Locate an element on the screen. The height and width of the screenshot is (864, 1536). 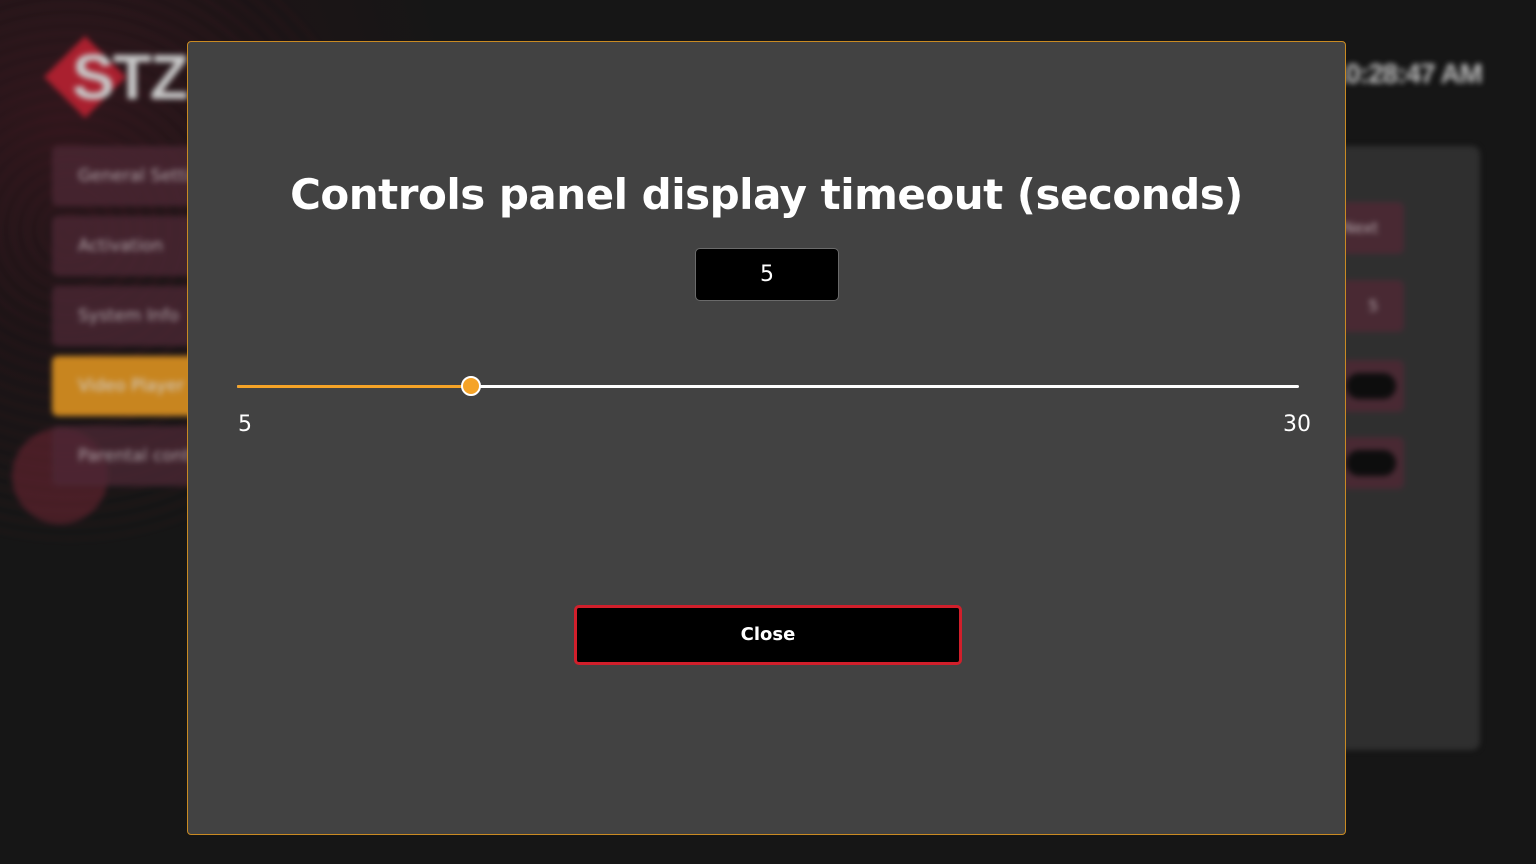
slider-thumb is located at coordinates (470, 386).